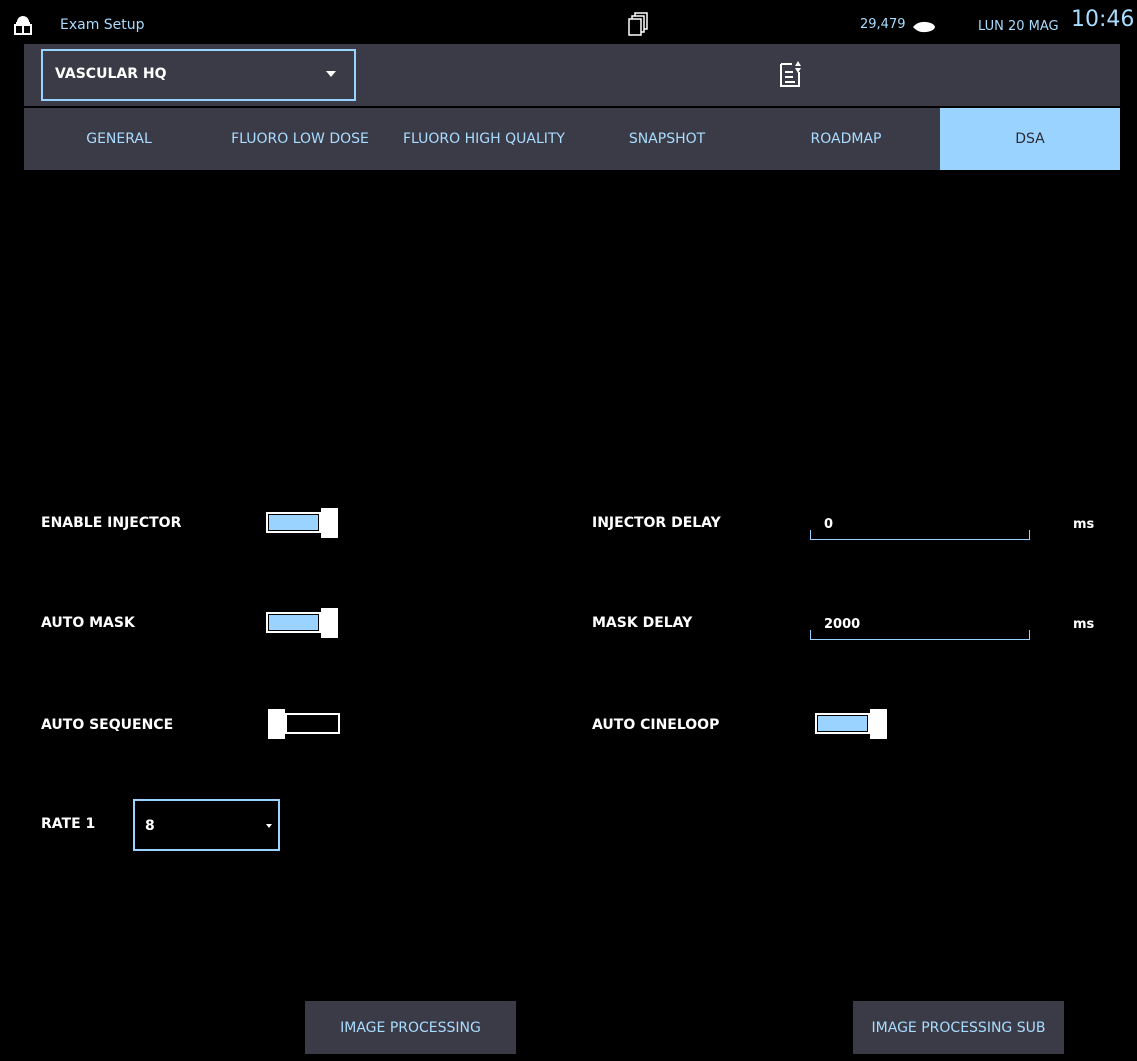 The image size is (1137, 1061). What do you see at coordinates (111, 74) in the screenshot?
I see `preset-select-value: VASCULAR HQ` at bounding box center [111, 74].